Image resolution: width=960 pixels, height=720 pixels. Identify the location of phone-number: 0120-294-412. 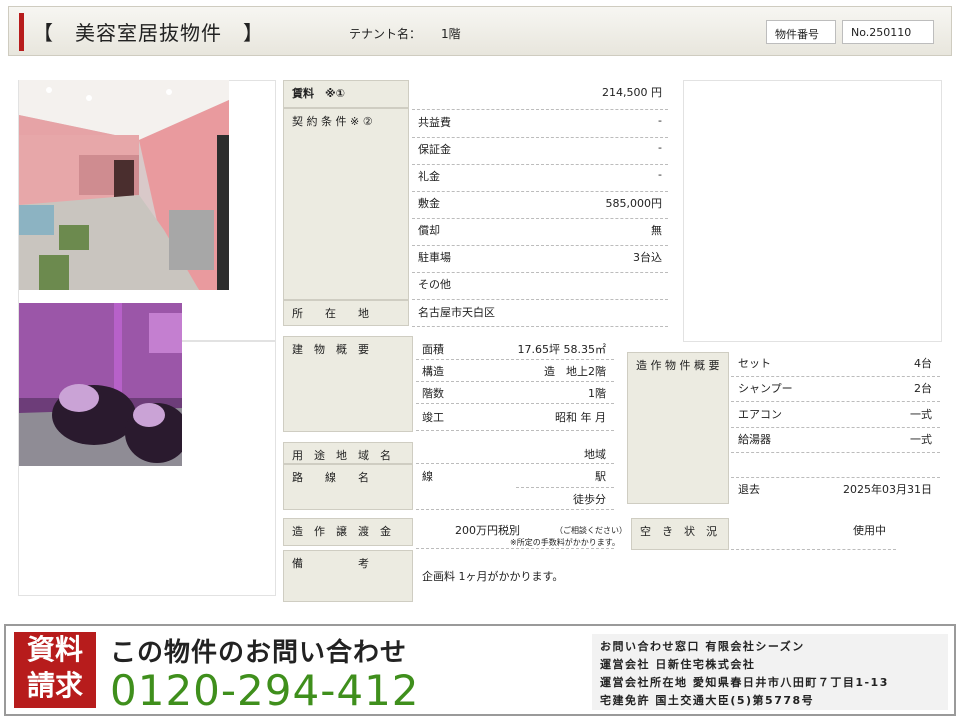
(265, 690).